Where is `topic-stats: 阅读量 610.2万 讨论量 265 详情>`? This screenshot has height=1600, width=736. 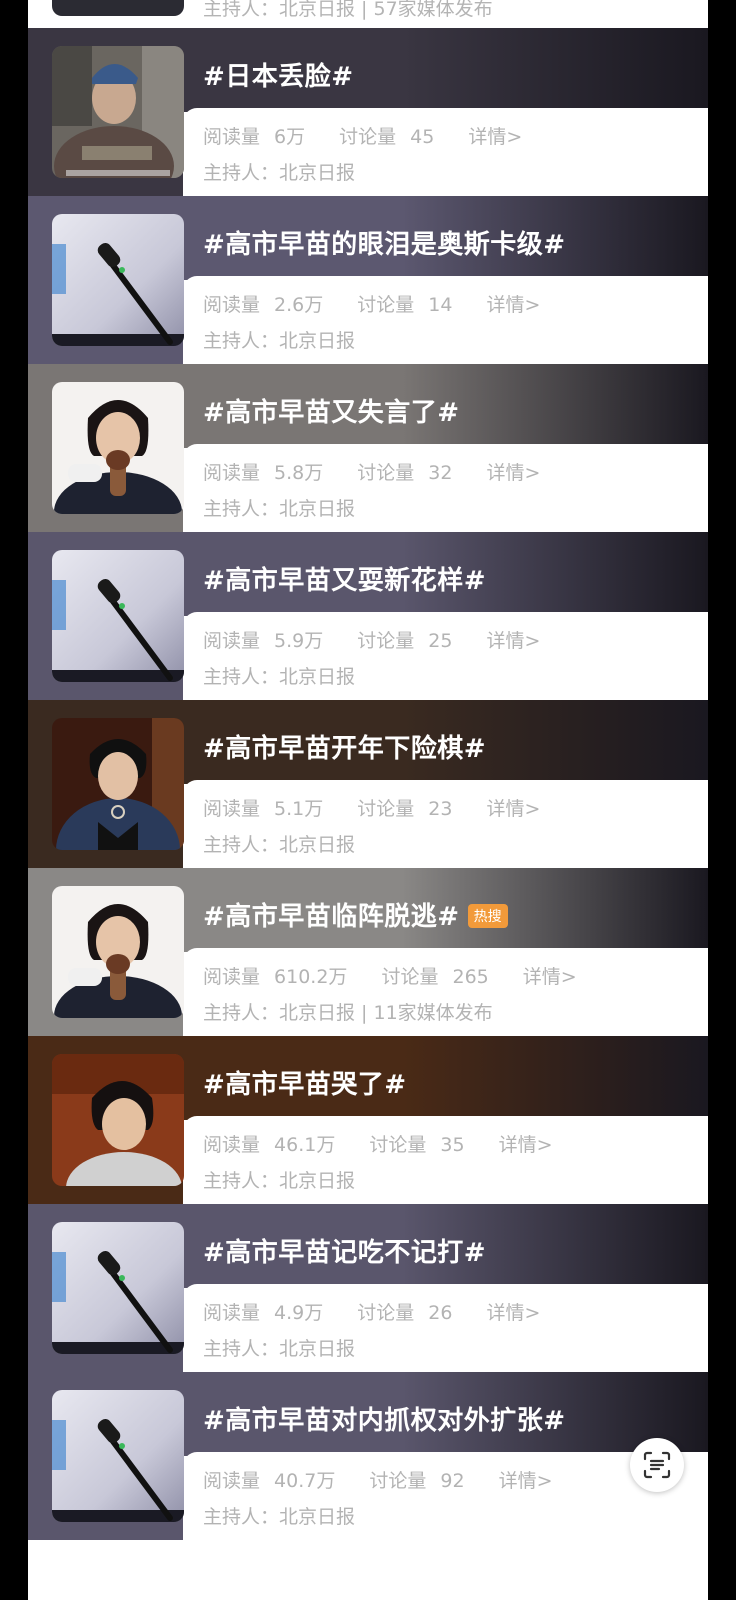
topic-stats: 阅读量 610.2万 讨论量 265 详情> is located at coordinates (397, 975).